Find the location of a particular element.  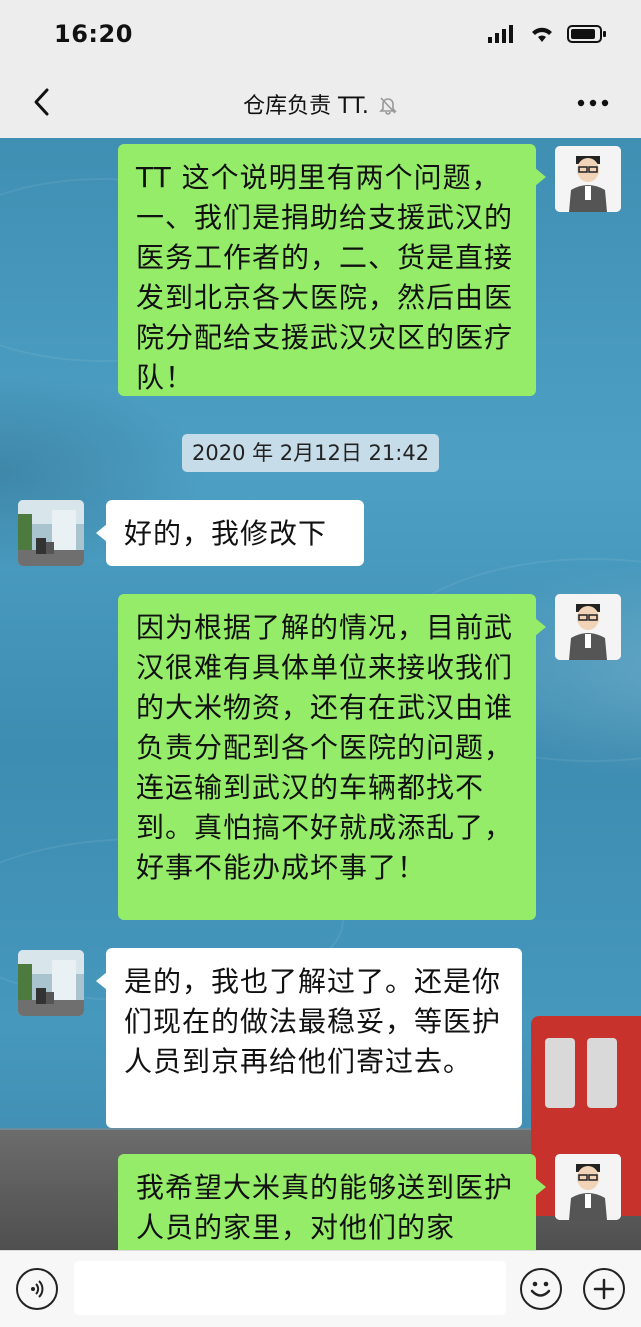

bell-off-icon is located at coordinates (388, 106).